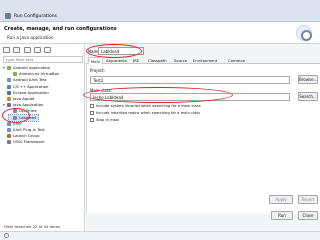 This screenshot has width=320, height=240. I want to click on tab-environment-label: Environment, so click(205, 60).